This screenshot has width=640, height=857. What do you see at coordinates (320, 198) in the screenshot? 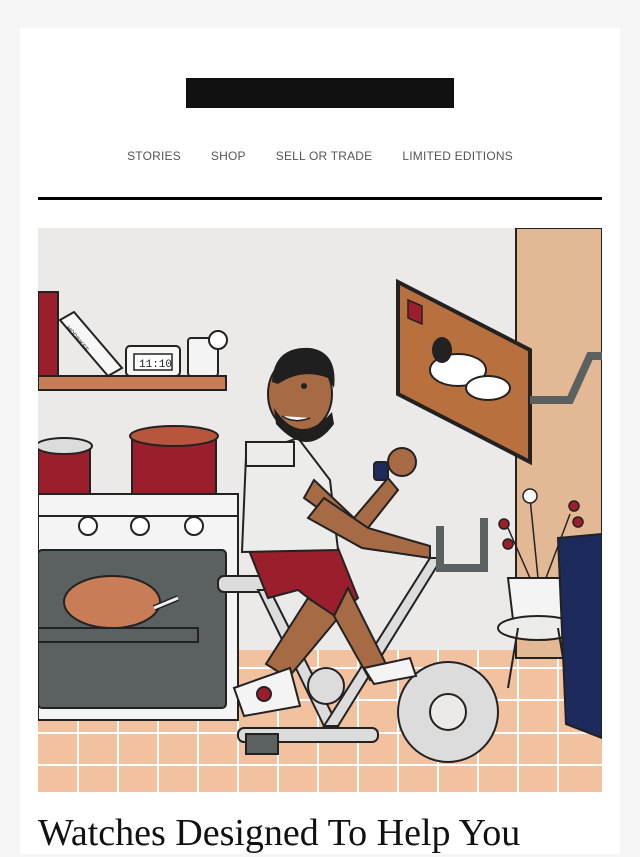
I see `header-divider` at bounding box center [320, 198].